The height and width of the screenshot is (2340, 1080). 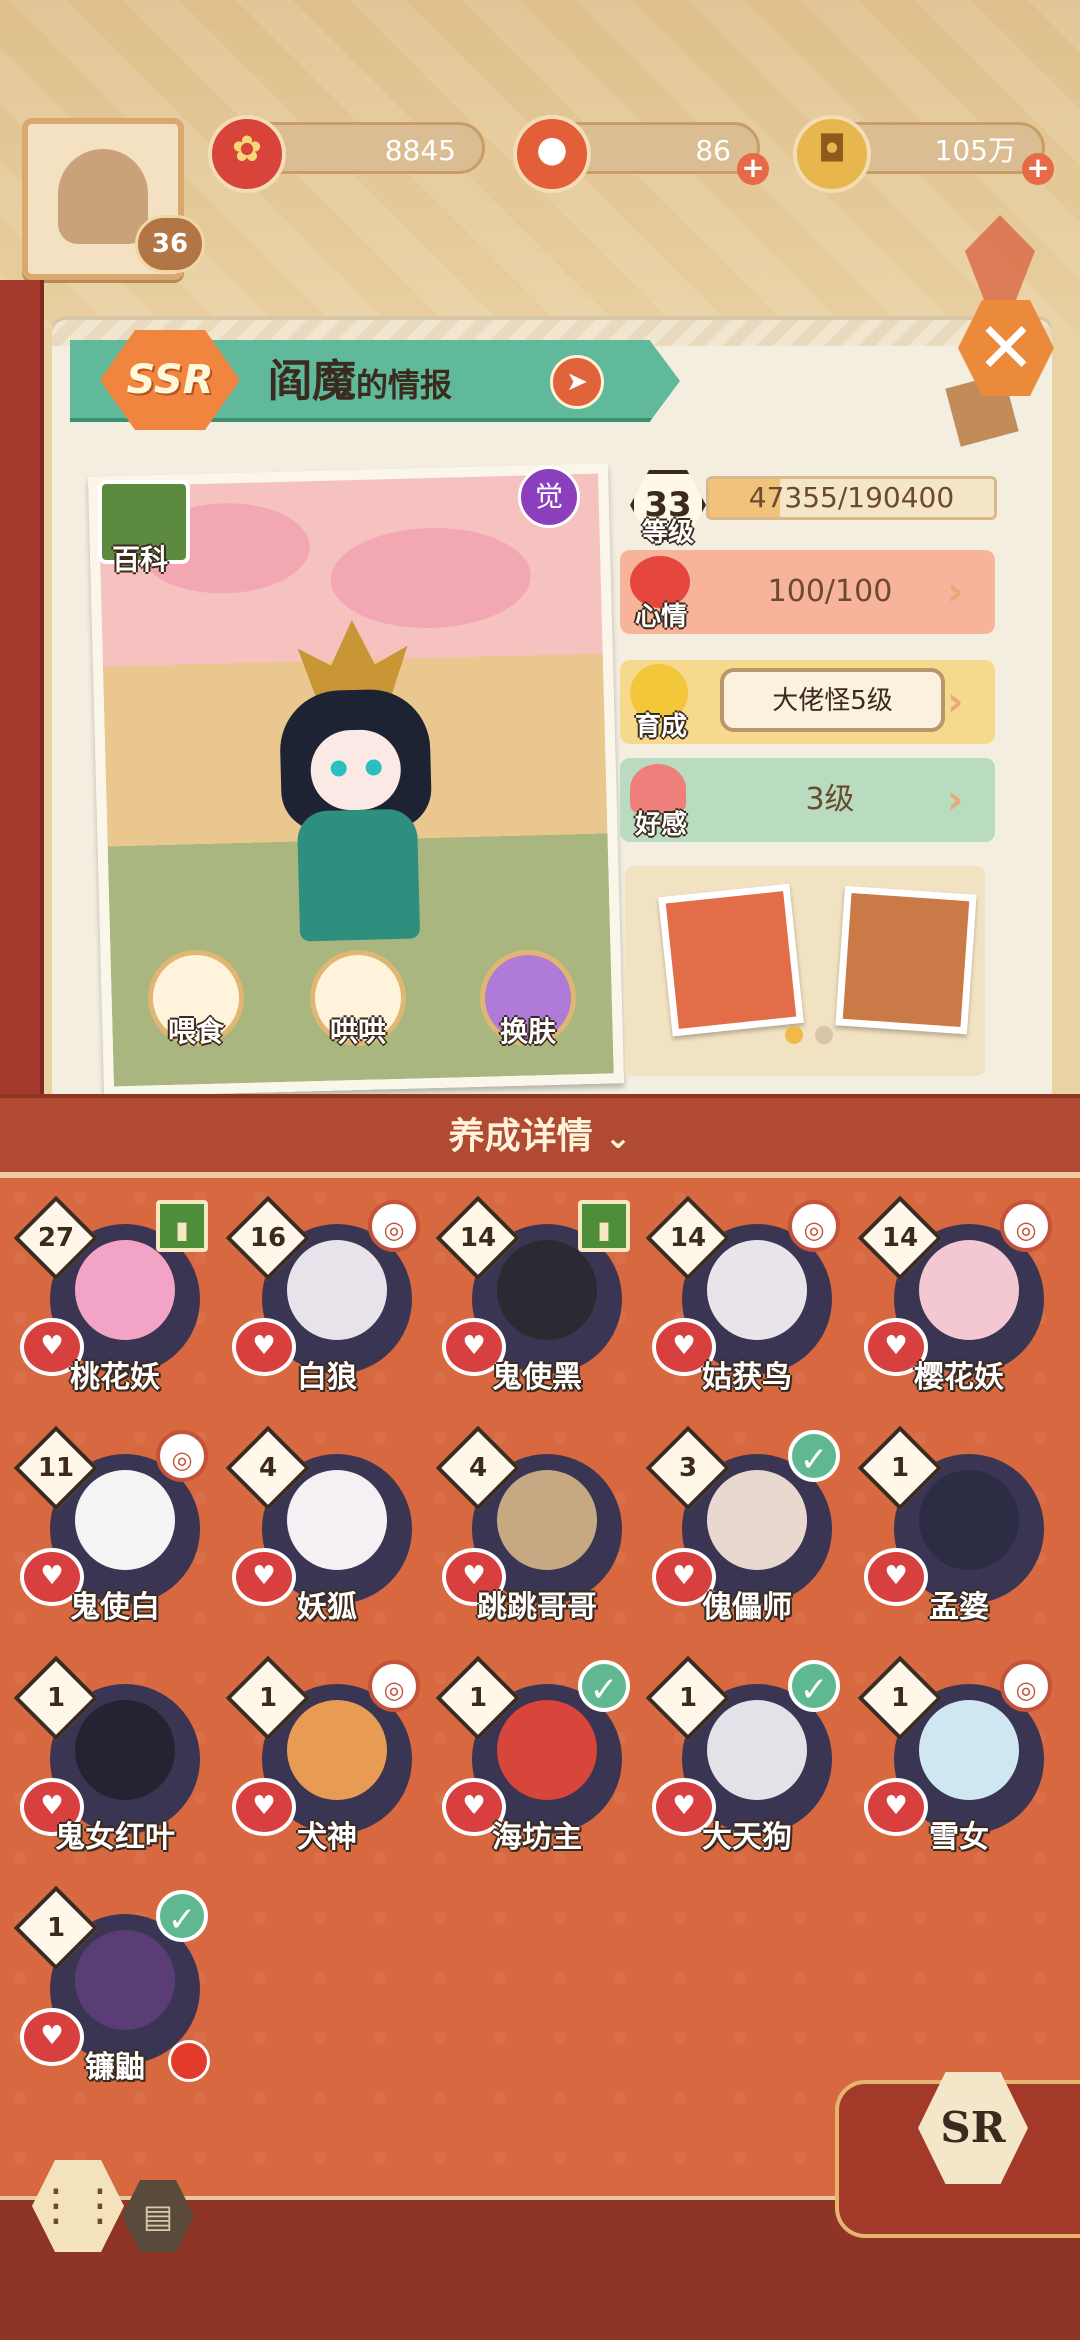 I want to click on character-cell: 1 ♥ 犬神 ◎, so click(x=322, y=1757).